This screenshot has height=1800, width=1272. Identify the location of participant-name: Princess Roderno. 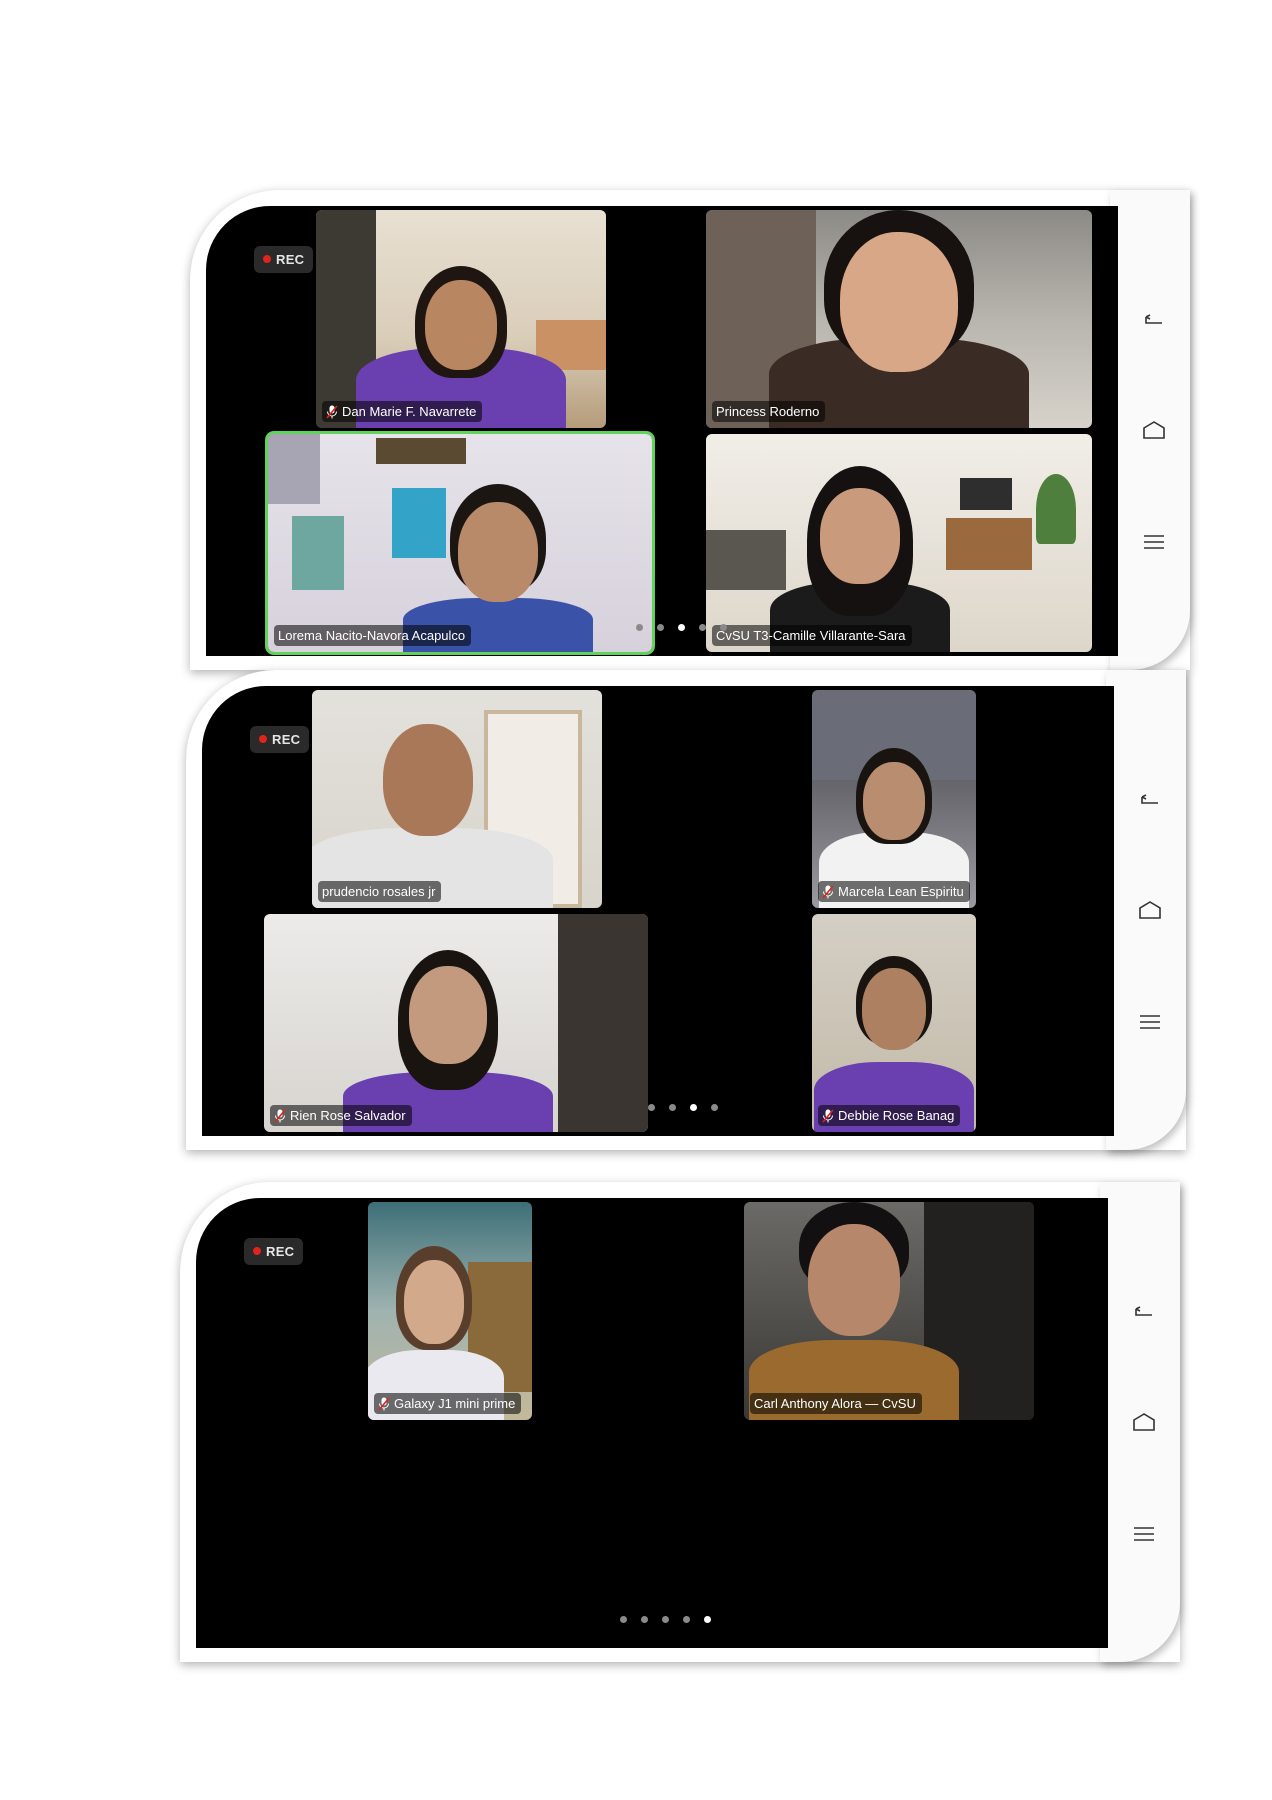
(768, 411).